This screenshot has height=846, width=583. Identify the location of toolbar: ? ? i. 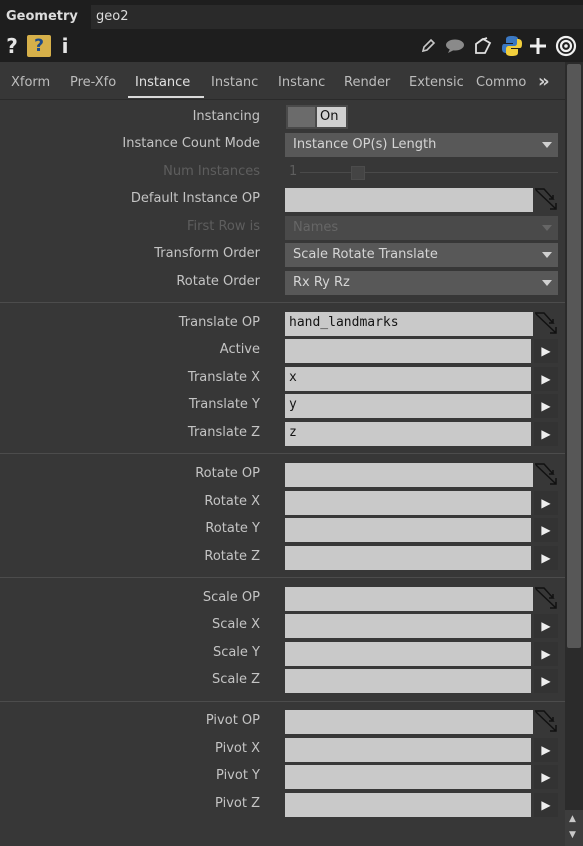
(291, 46).